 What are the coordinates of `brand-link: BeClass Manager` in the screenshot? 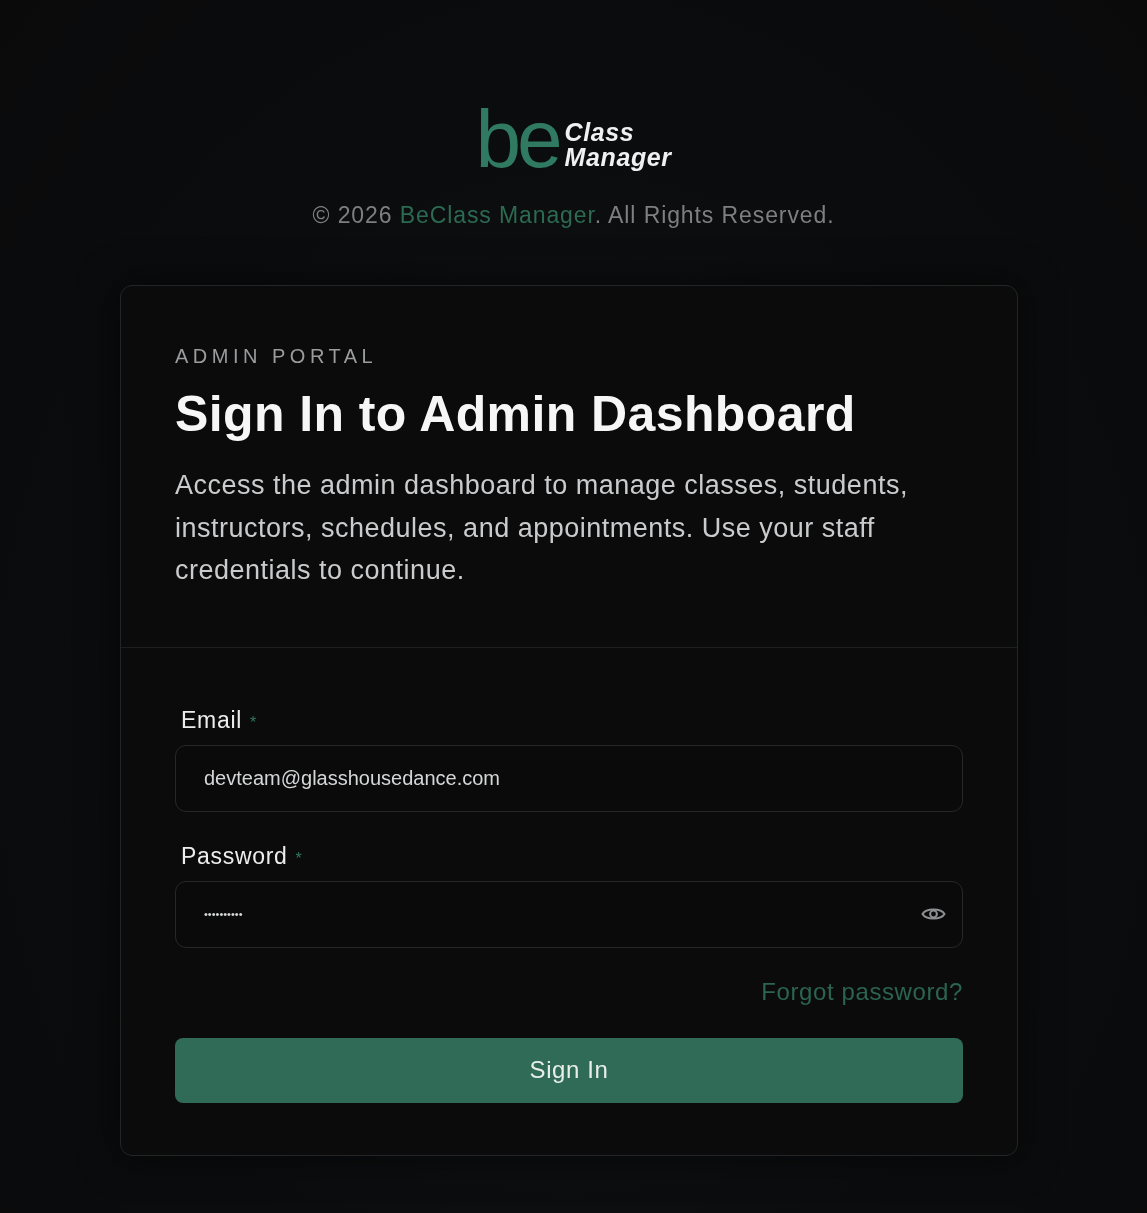 It's located at (497, 215).